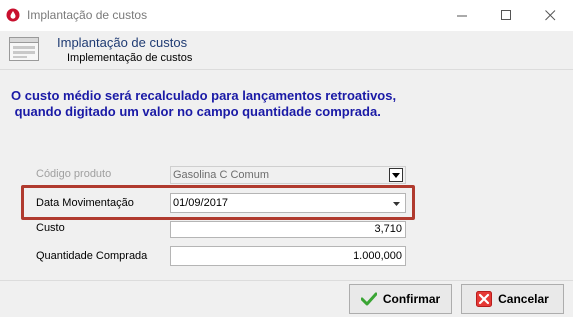 This screenshot has height=317, width=573. Describe the element at coordinates (523, 299) in the screenshot. I see `cancel-button-label: Cancelar` at that location.